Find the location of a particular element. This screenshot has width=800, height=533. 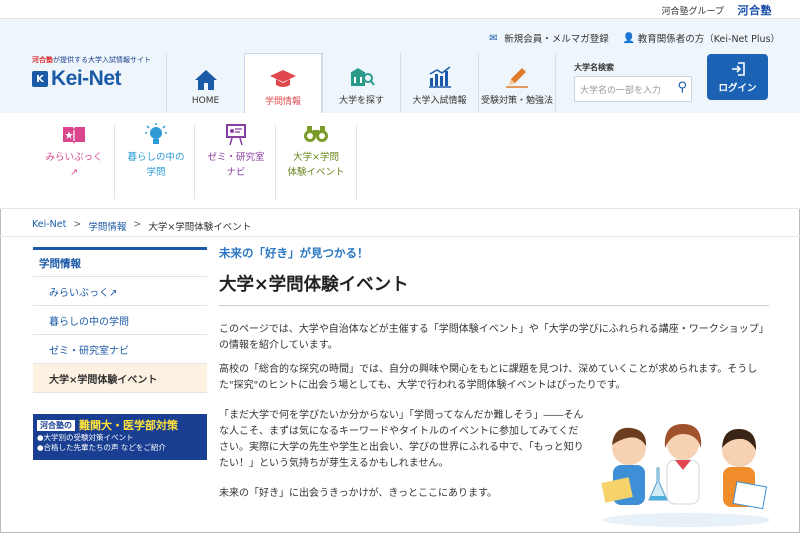

submenu-seminar-navi-line2: ナビ is located at coordinates (236, 172).